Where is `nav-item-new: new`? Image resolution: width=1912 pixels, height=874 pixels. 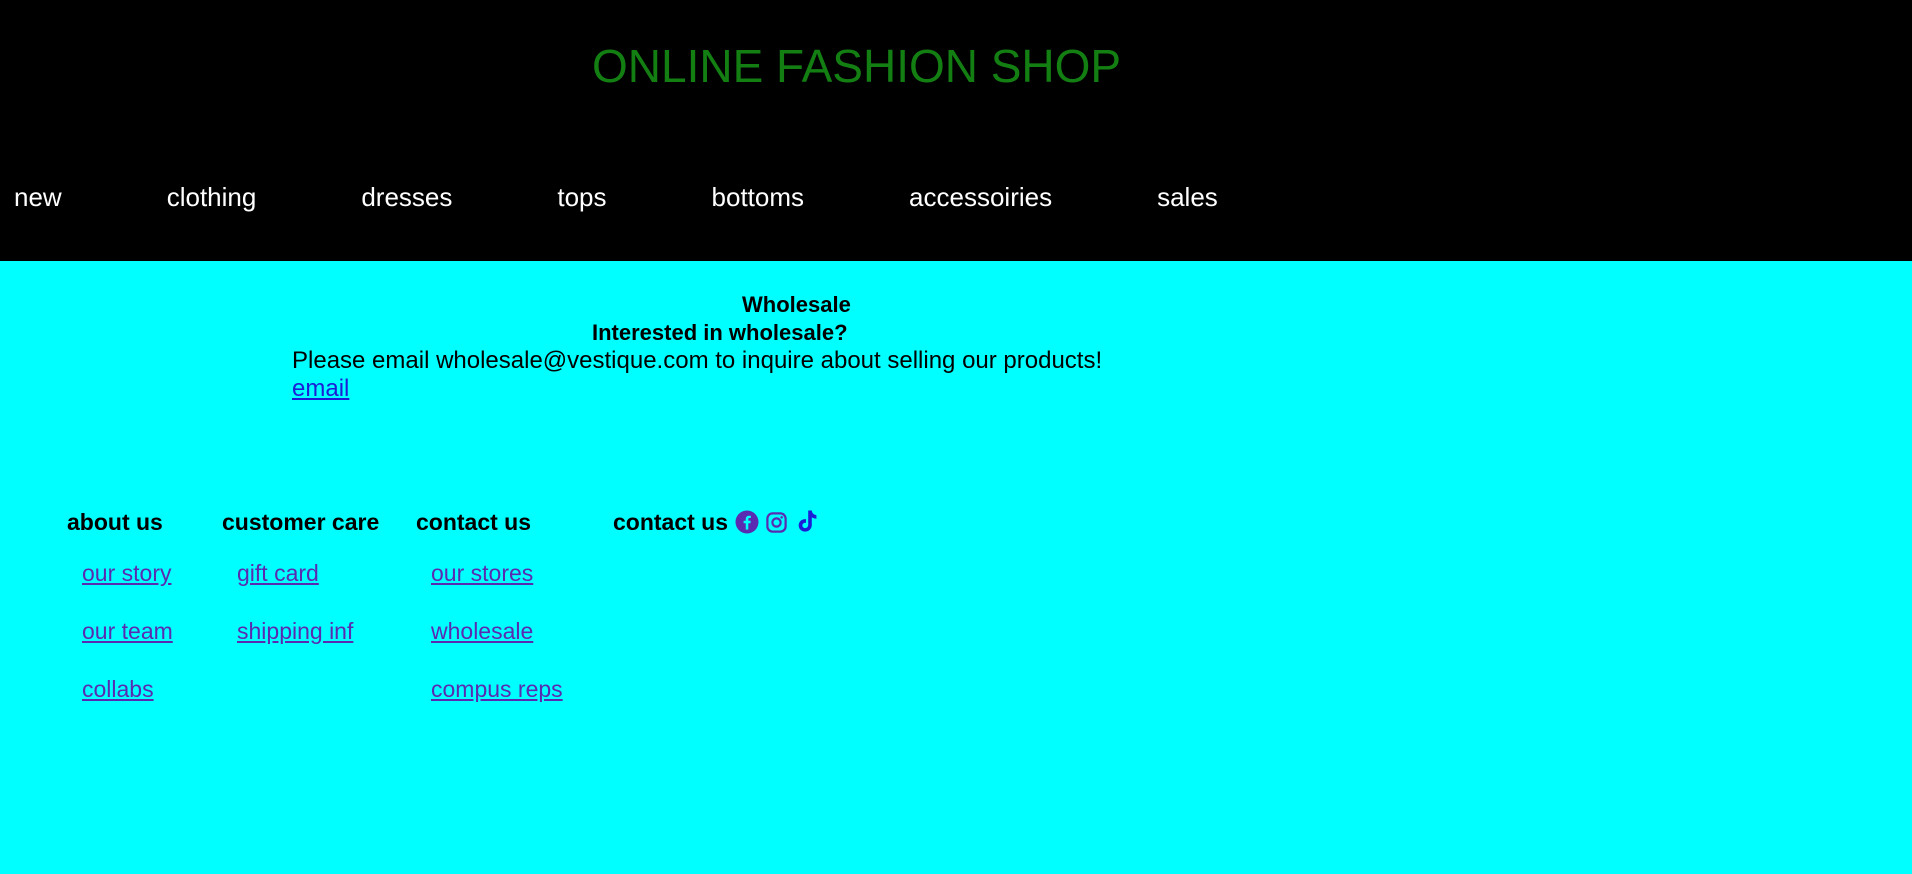 nav-item-new: new is located at coordinates (38, 197).